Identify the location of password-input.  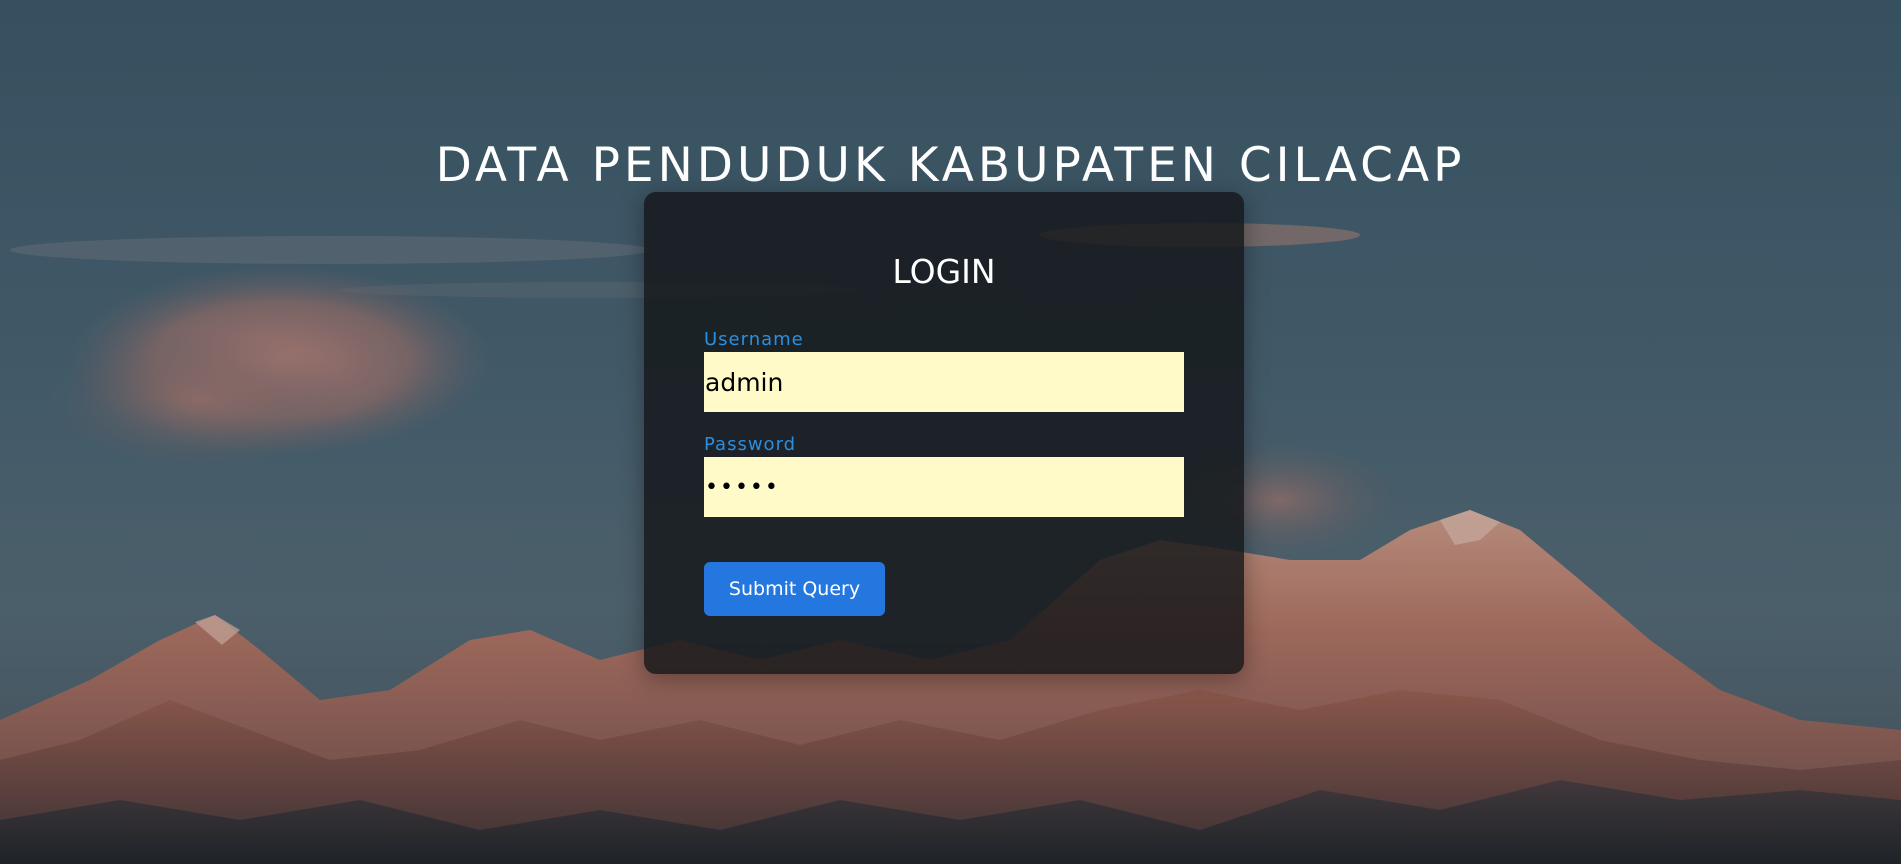
(944, 487).